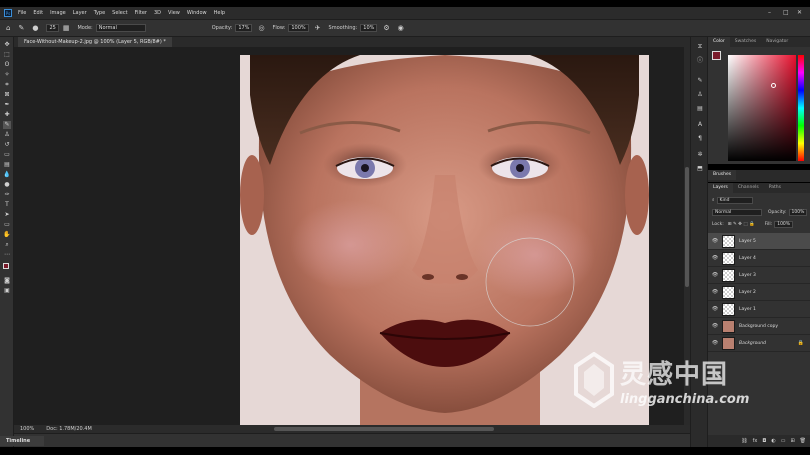  I want to click on blur-tool-icon: 💧, so click(7, 175).